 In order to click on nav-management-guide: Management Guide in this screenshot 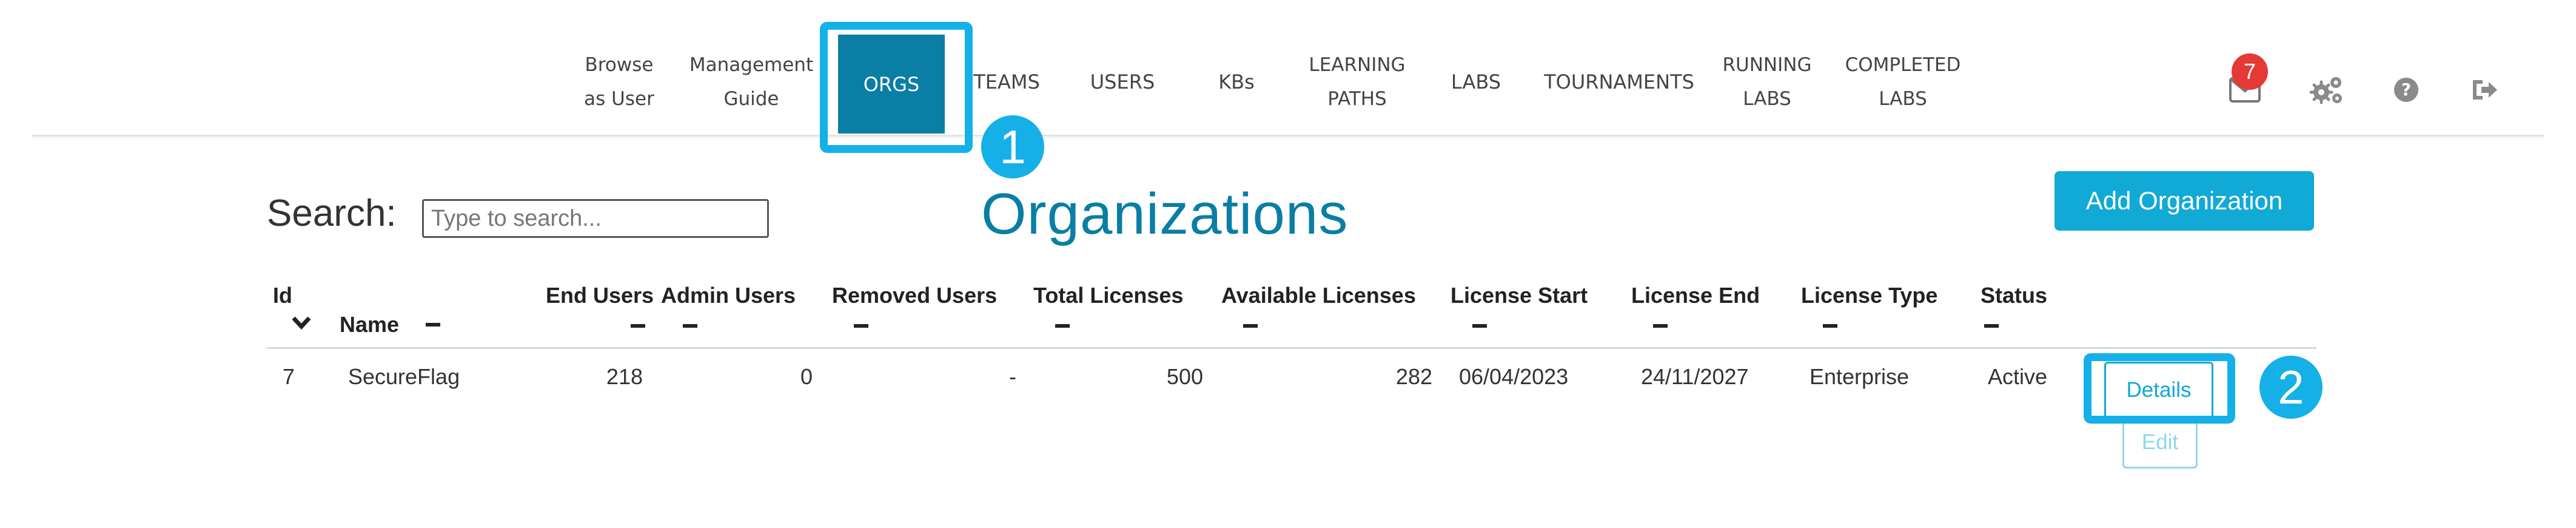, I will do `click(751, 81)`.